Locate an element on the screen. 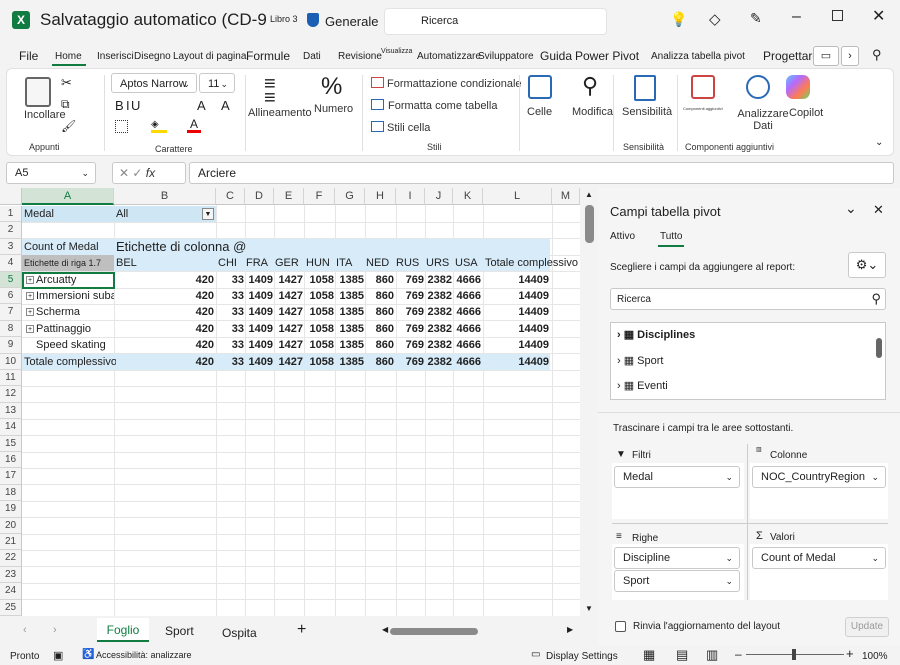  column-header: I is located at coordinates (410, 196).